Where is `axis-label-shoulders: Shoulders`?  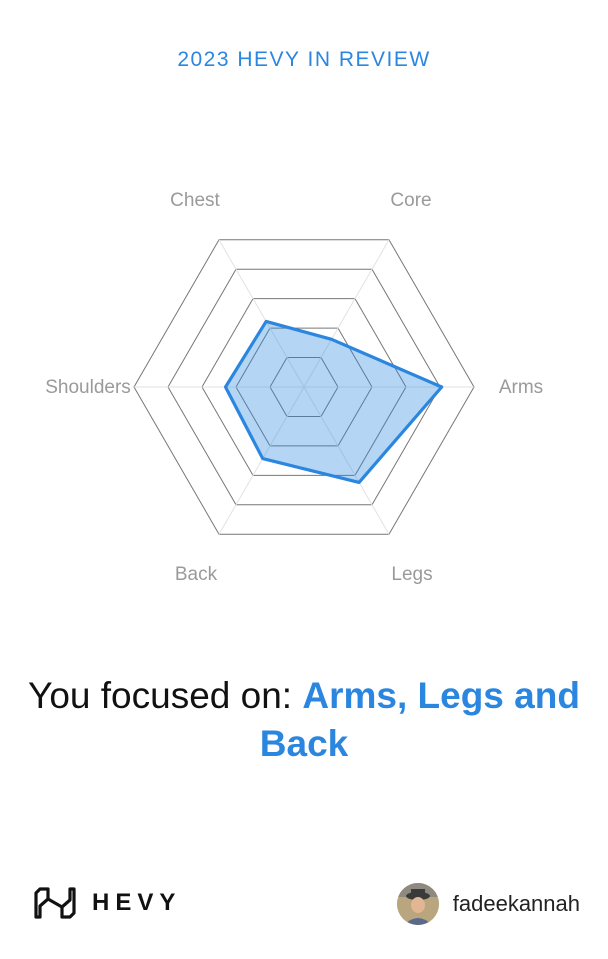
axis-label-shoulders: Shoulders is located at coordinates (88, 387).